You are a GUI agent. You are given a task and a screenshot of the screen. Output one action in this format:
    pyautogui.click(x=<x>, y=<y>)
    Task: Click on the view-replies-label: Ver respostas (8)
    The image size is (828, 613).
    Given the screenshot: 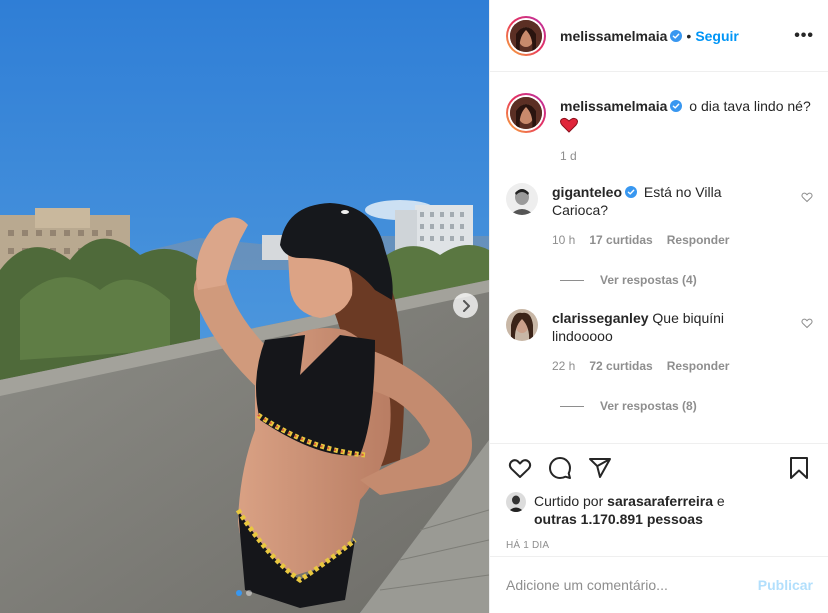 What is the action you would take?
    pyautogui.click(x=648, y=406)
    